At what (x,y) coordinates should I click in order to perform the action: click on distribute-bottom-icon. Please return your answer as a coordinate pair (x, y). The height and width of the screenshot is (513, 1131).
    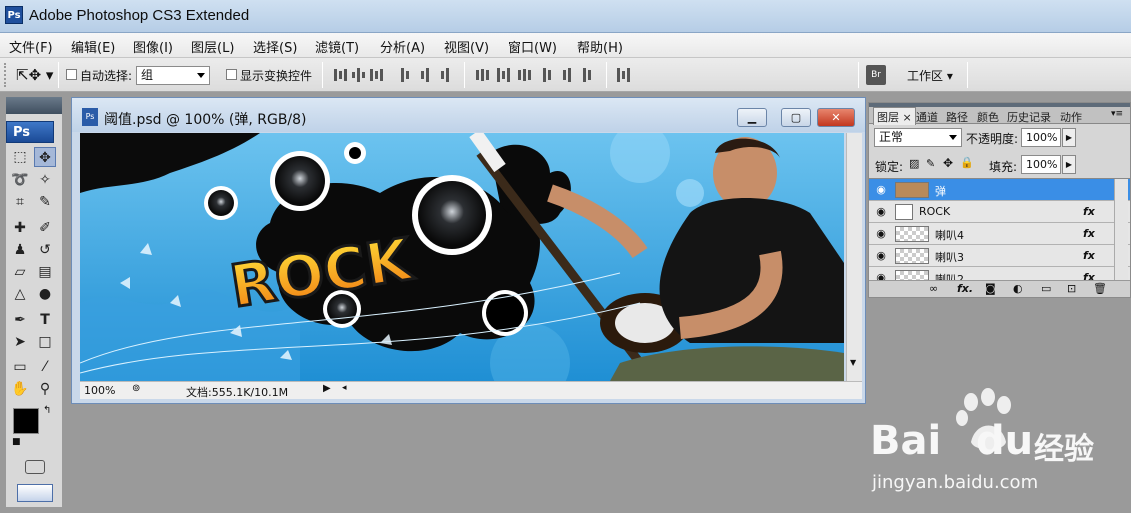
    Looking at the image, I should click on (524, 75).